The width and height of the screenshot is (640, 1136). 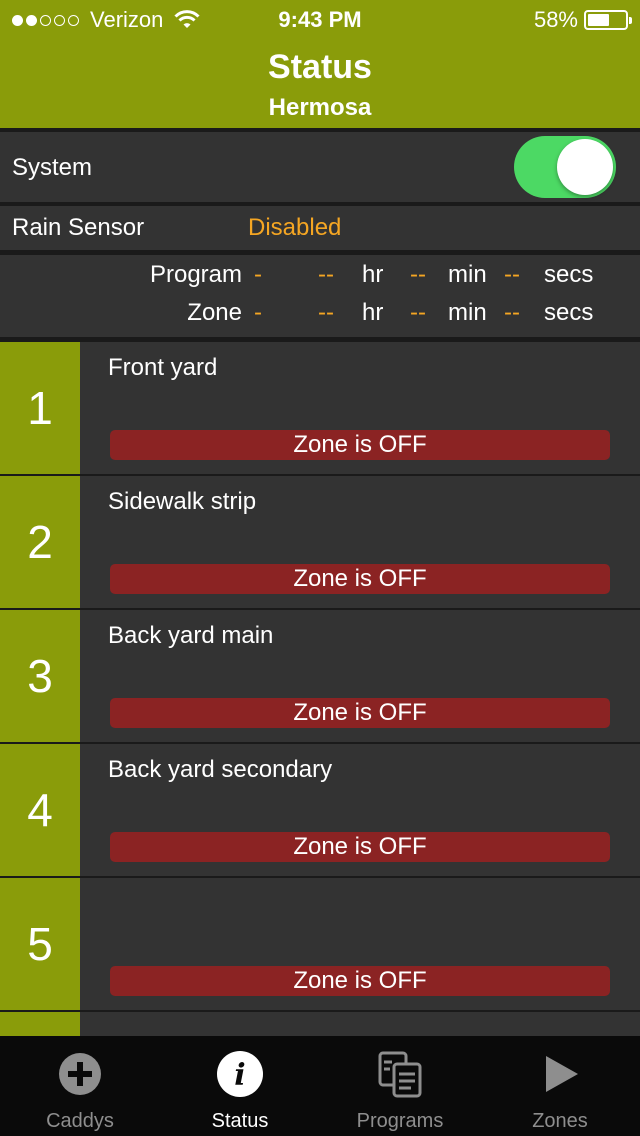 I want to click on zone-number, so click(x=40, y=1024).